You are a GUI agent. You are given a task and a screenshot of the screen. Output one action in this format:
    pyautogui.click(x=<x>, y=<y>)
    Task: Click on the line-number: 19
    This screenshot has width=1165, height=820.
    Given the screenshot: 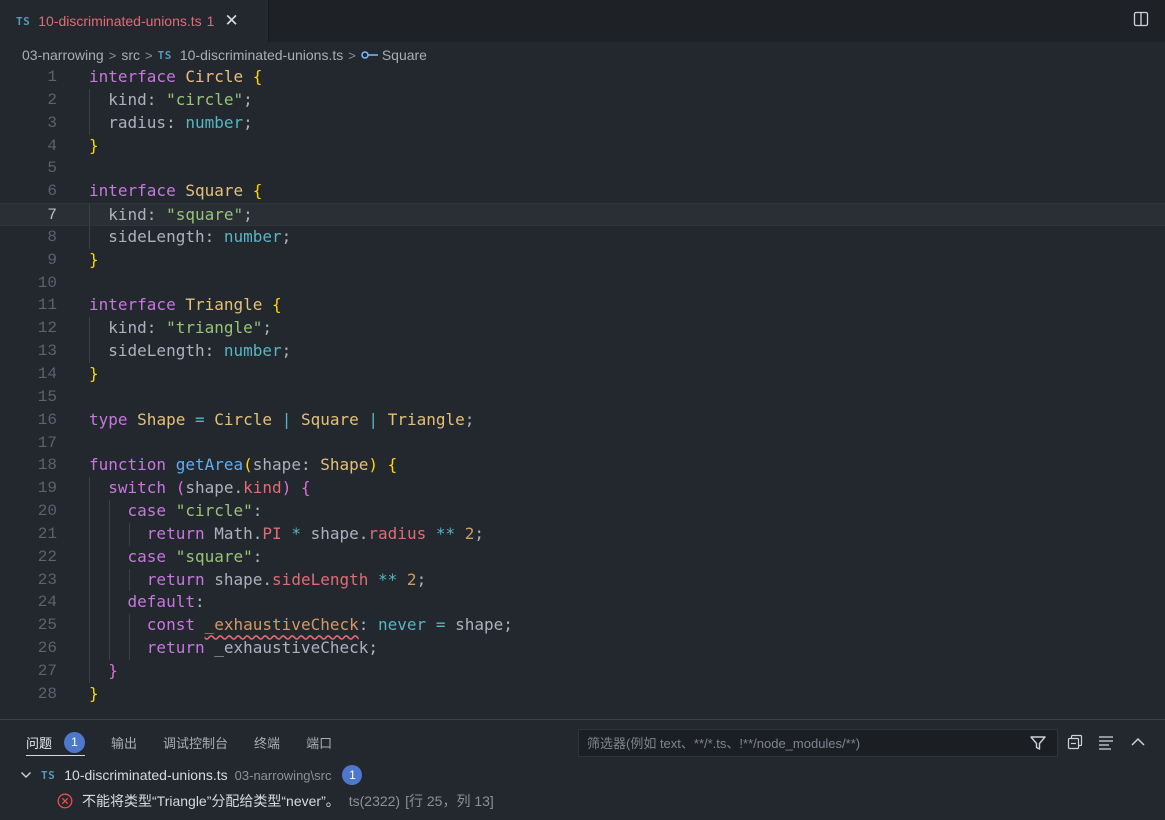 What is the action you would take?
    pyautogui.click(x=47, y=488)
    